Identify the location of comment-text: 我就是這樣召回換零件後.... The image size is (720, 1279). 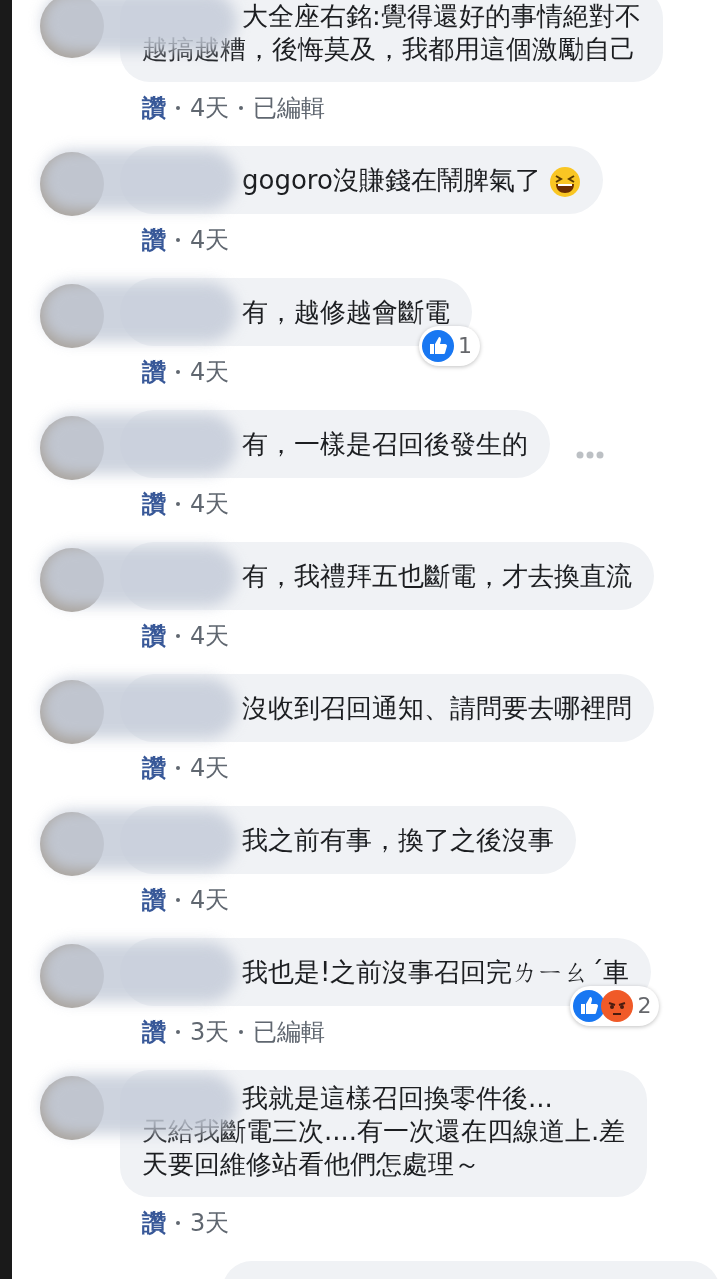
(397, 1098).